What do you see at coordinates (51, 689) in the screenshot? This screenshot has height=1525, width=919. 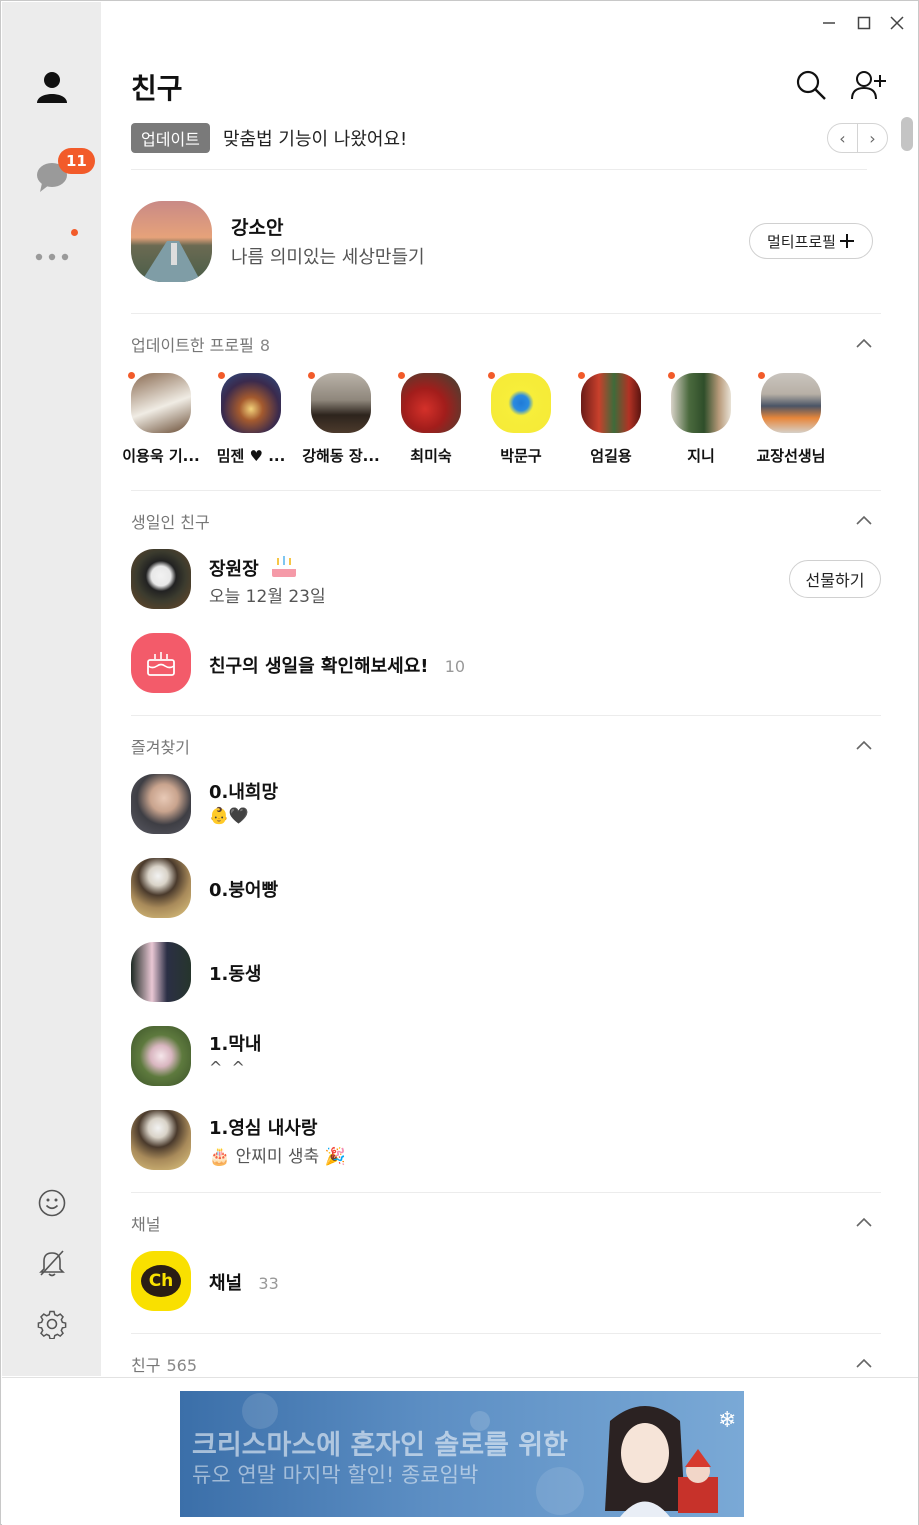 I see `sidebar: 11` at bounding box center [51, 689].